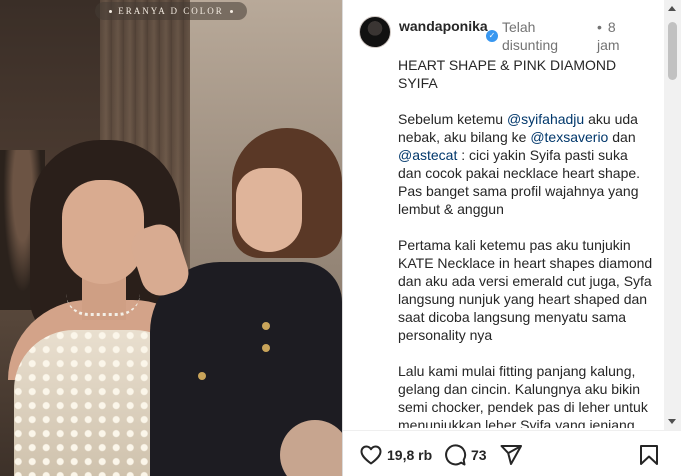 The height and width of the screenshot is (476, 681). What do you see at coordinates (452, 119) in the screenshot?
I see `caption-text: Sebelum ketemu` at bounding box center [452, 119].